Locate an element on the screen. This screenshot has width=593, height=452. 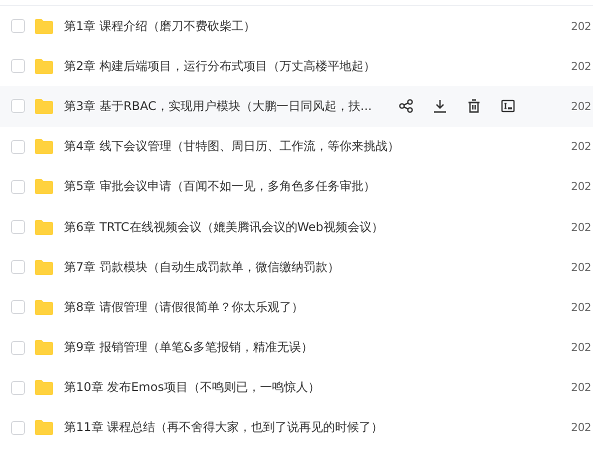
delete-icon is located at coordinates (474, 106).